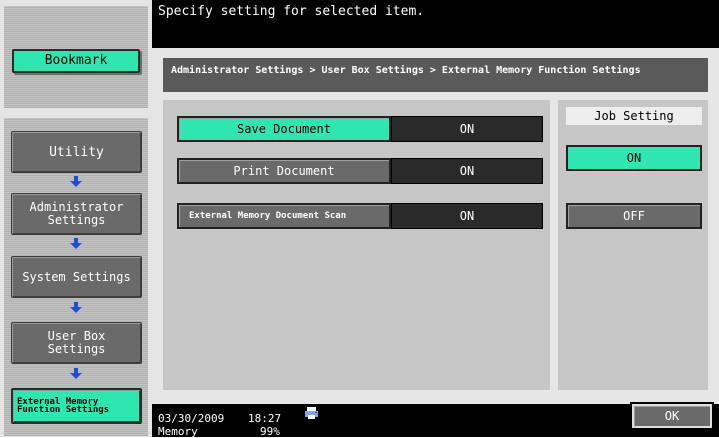 Image resolution: width=719 pixels, height=438 pixels. I want to click on job-off-button: OFF, so click(634, 216).